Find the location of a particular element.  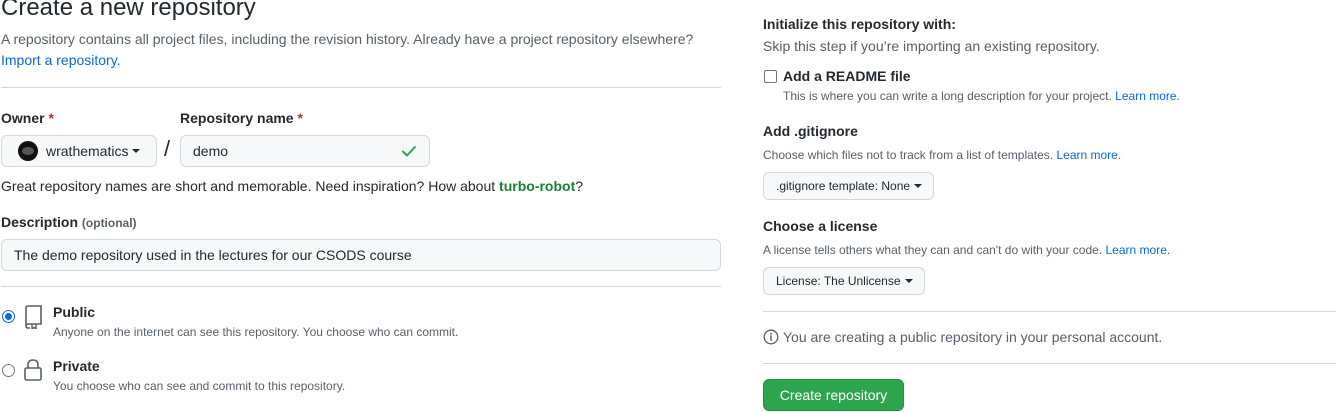

gitignore-template-label: .gitignore template: None is located at coordinates (843, 186).